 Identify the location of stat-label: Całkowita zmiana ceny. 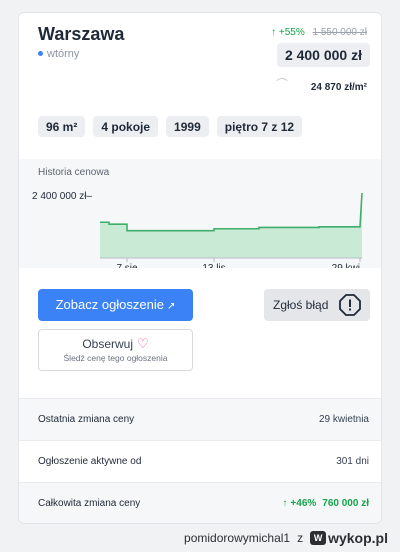
(89, 503).